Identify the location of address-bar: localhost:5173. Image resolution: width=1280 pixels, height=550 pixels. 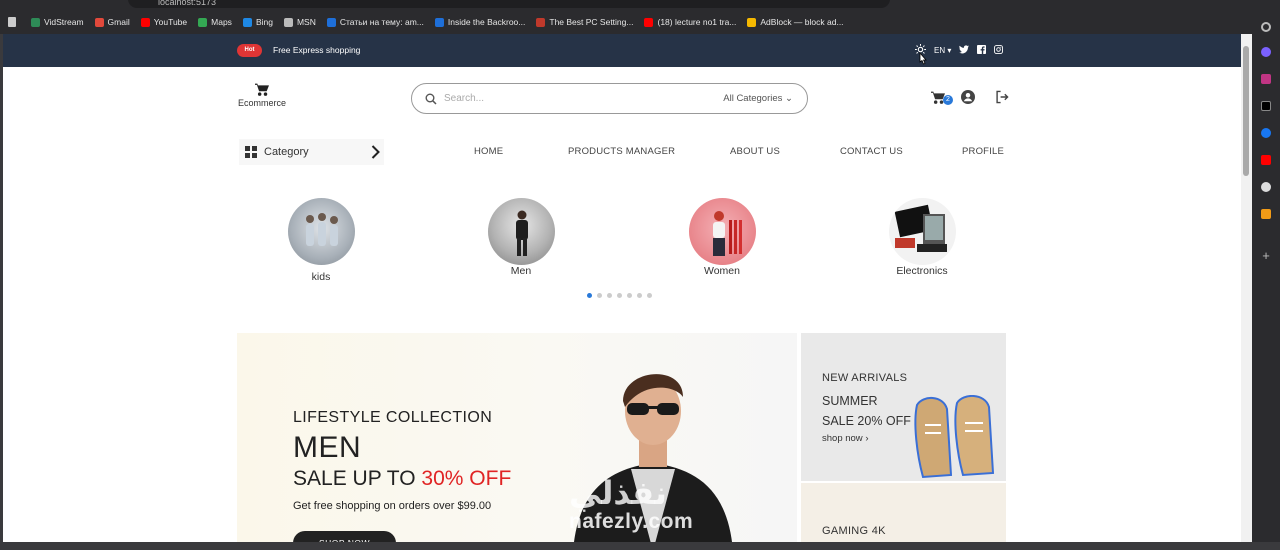
(509, 4).